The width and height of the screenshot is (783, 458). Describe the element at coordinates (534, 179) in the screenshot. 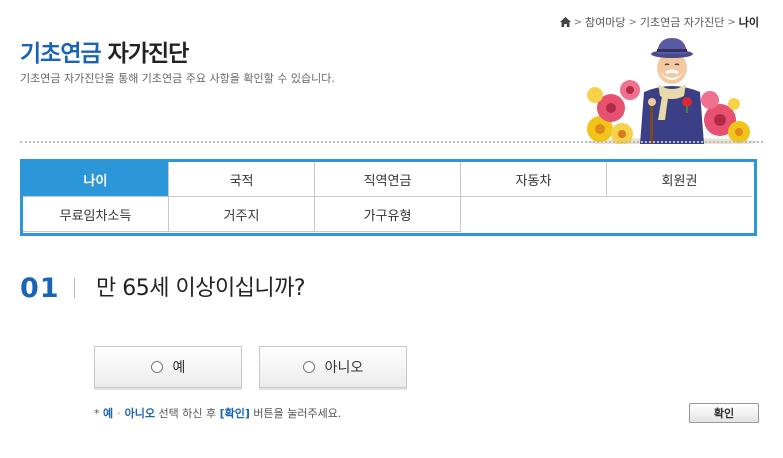

I see `tab-car: 자동차` at that location.